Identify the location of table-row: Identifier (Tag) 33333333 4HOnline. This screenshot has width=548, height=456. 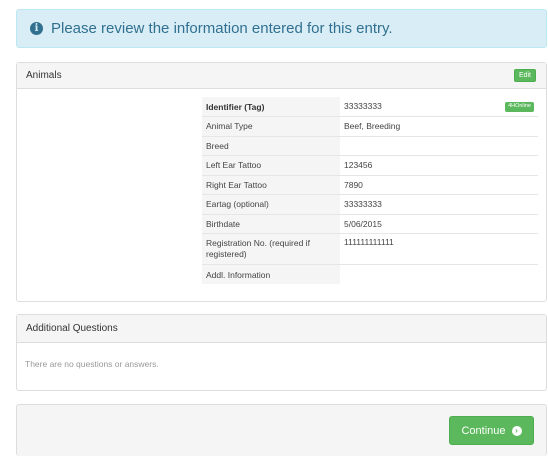
(370, 107).